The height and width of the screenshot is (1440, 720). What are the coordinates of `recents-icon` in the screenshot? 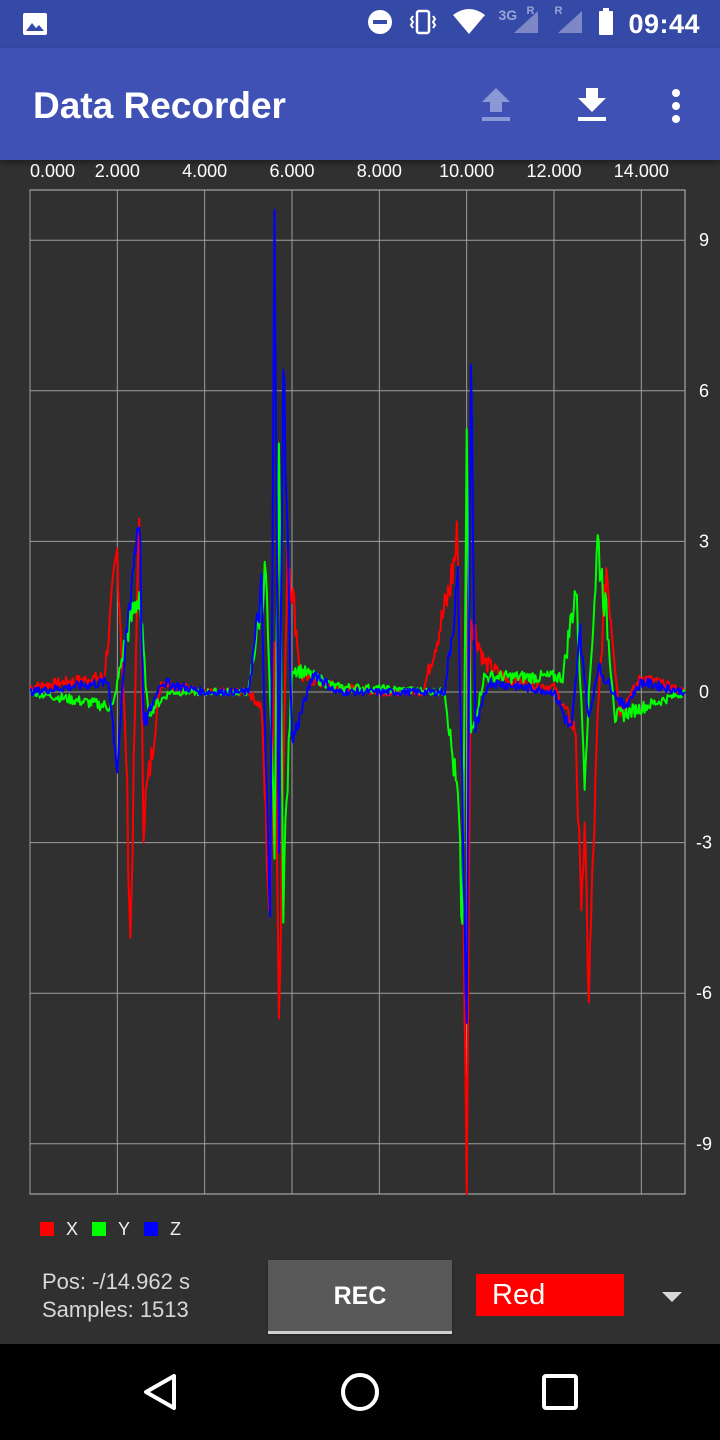 It's located at (560, 1392).